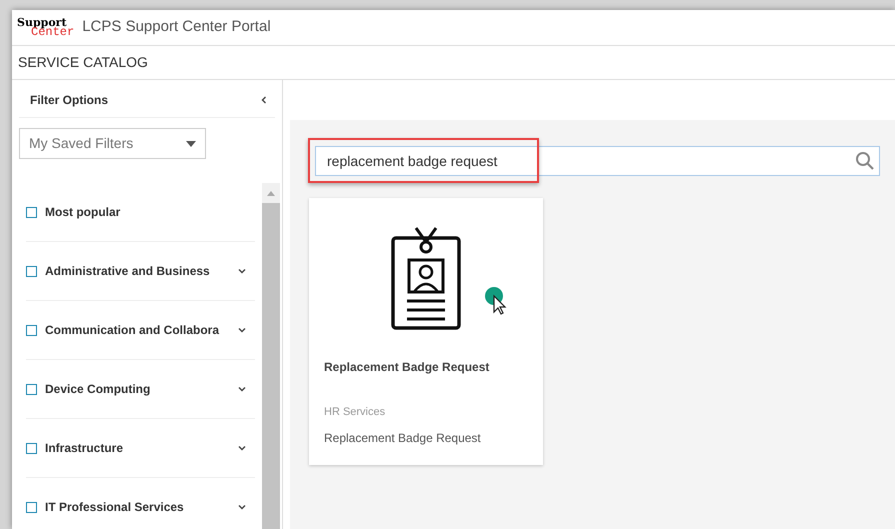 The width and height of the screenshot is (895, 529). What do you see at coordinates (140, 389) in the screenshot?
I see `category-filter: Device Computing` at bounding box center [140, 389].